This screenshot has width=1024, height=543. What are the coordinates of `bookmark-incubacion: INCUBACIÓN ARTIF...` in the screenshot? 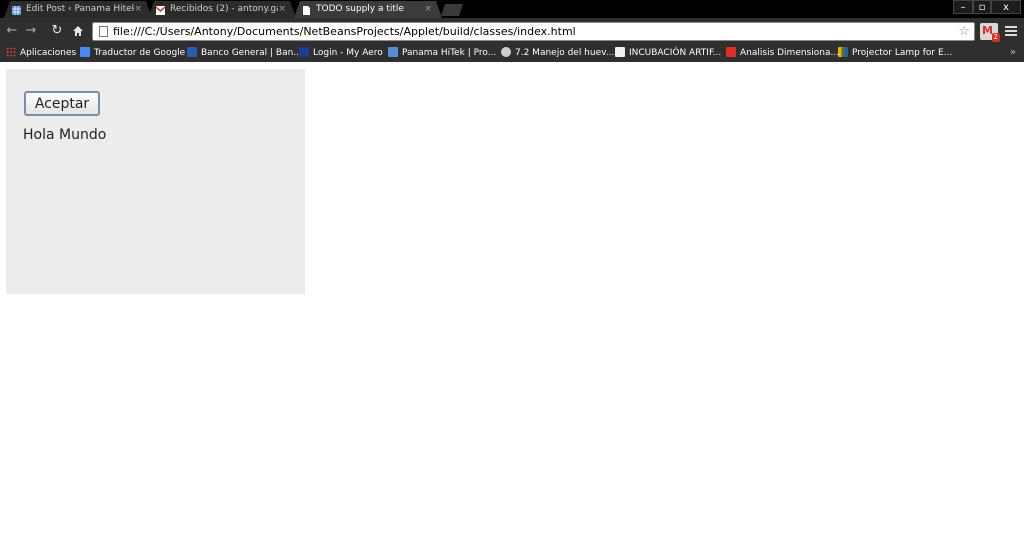 It's located at (668, 53).